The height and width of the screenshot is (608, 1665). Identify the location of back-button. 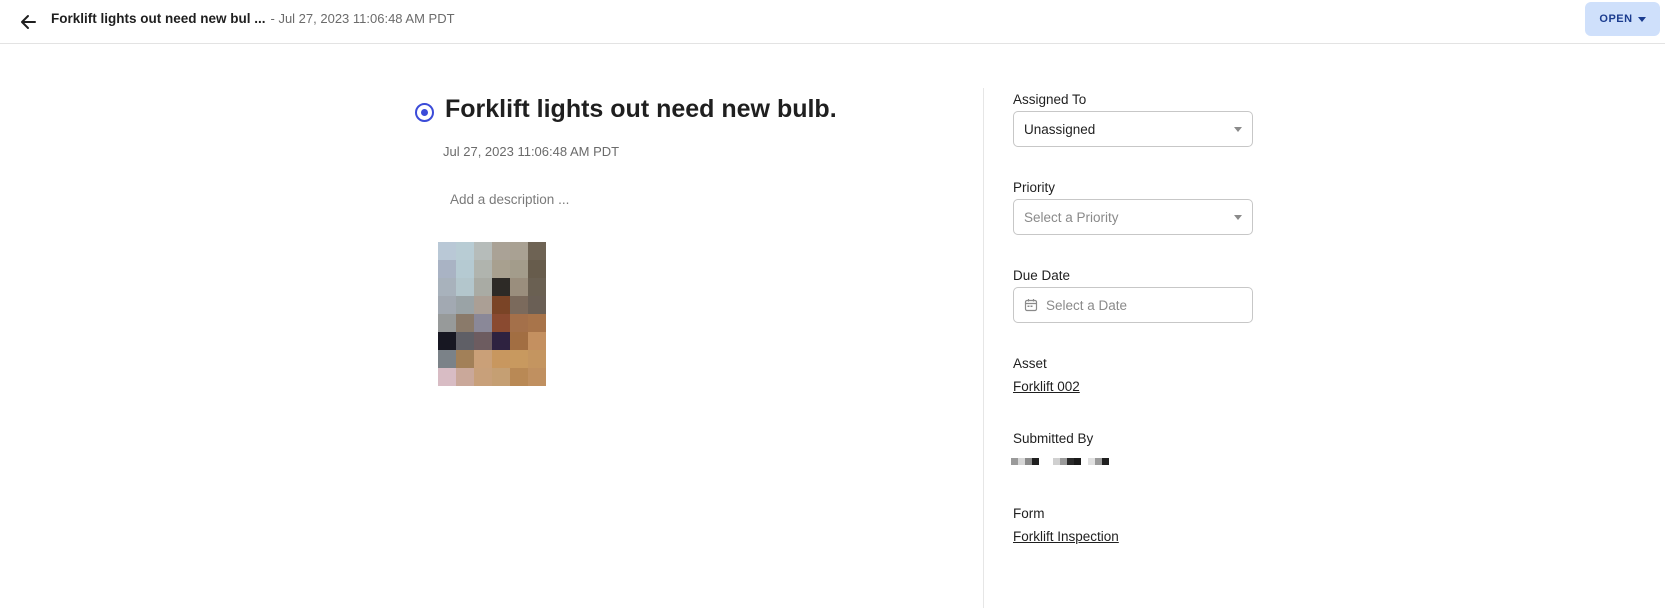
(28, 22).